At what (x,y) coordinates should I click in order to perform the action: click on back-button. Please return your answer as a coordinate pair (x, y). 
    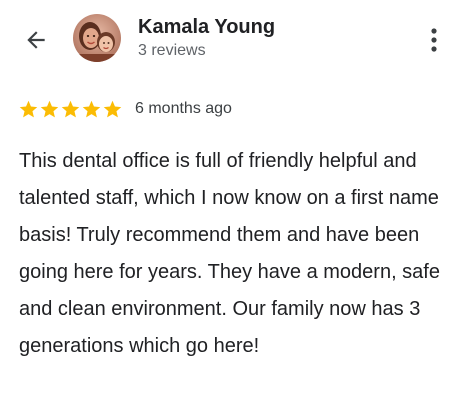
    Looking at the image, I should click on (36, 40).